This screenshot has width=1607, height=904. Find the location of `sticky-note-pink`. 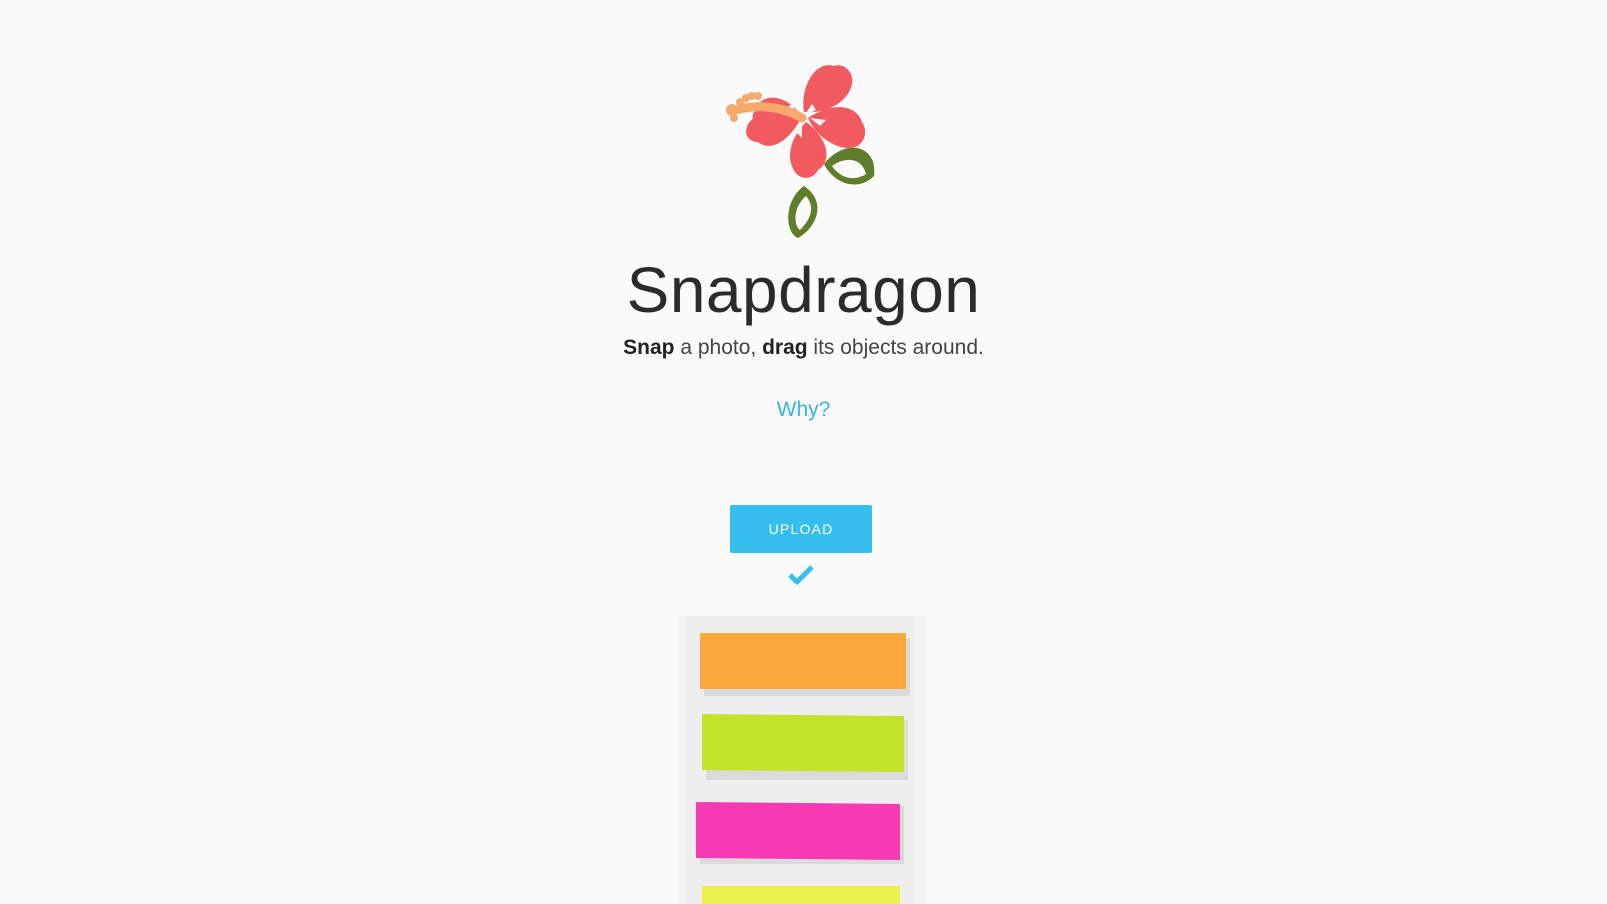

sticky-note-pink is located at coordinates (798, 831).